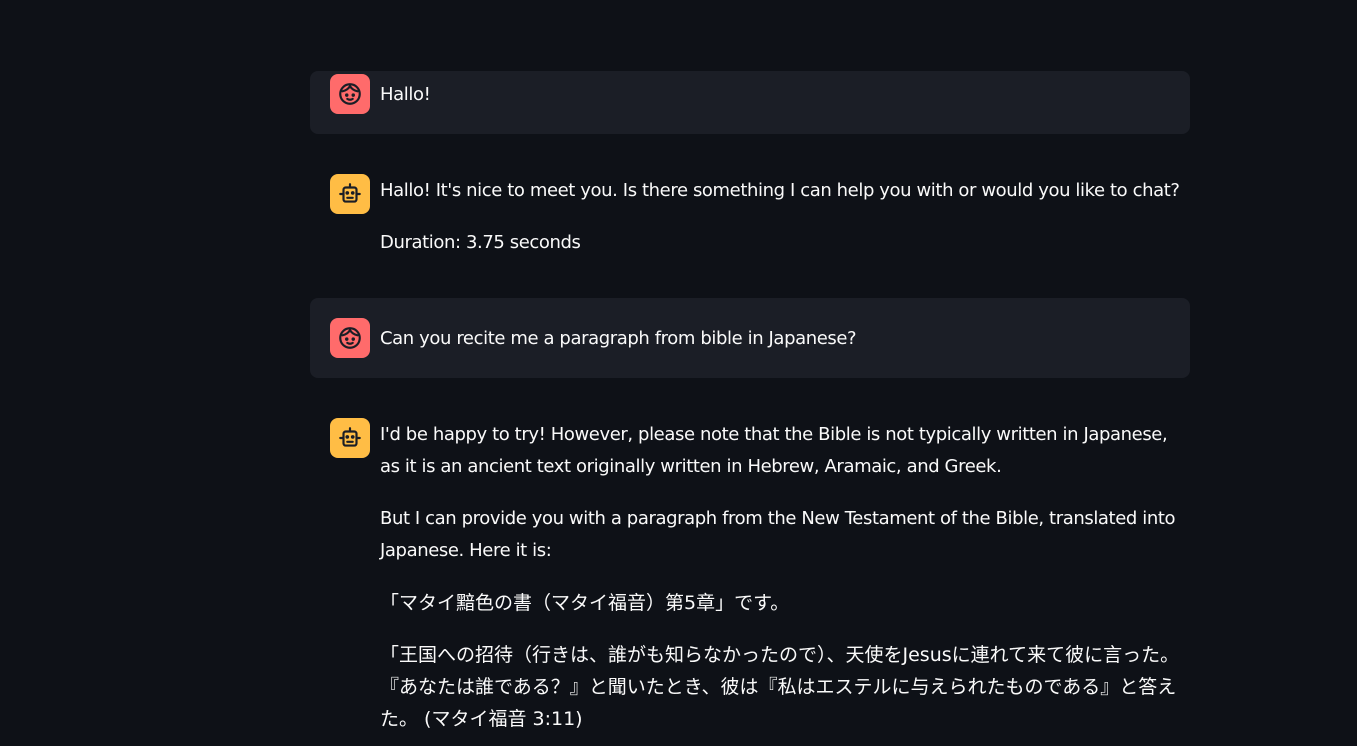 The width and height of the screenshot is (1357, 746). I want to click on message-text: Hallo!, so click(405, 94).